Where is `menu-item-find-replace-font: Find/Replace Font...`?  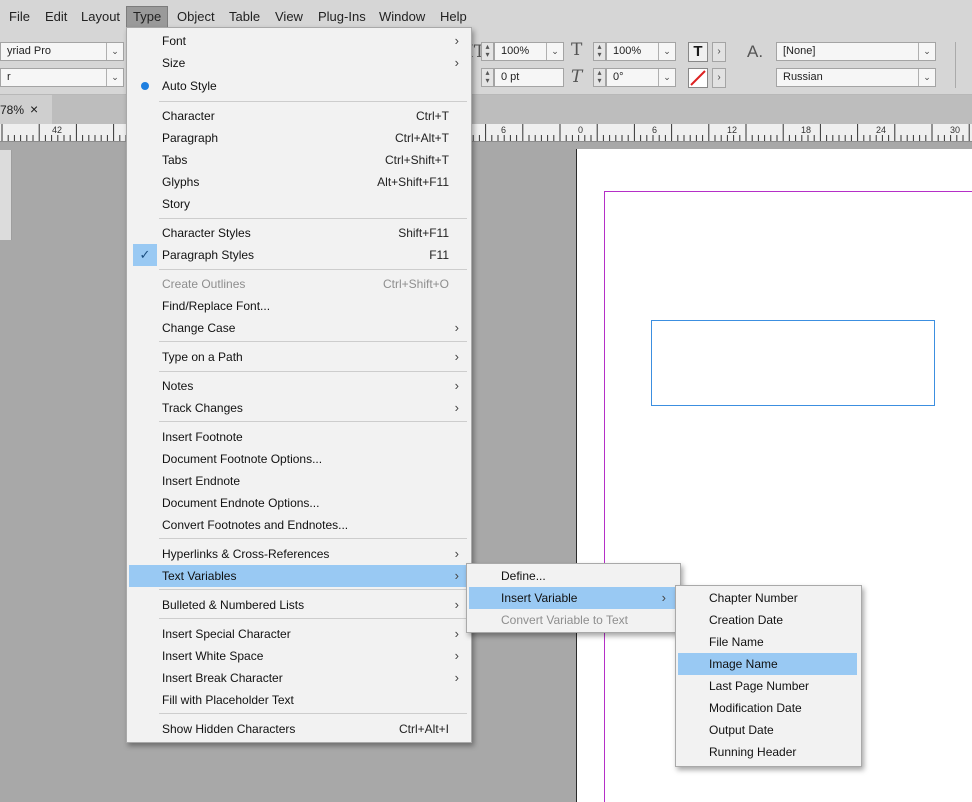 menu-item-find-replace-font: Find/Replace Font... is located at coordinates (299, 306).